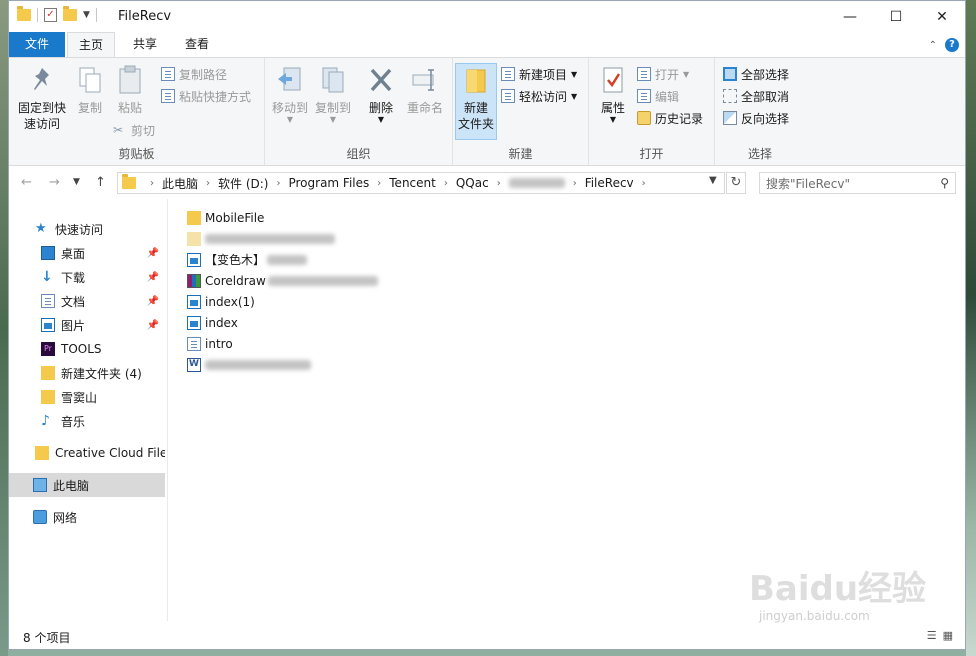 The height and width of the screenshot is (656, 976). I want to click on nav-network: 网络, so click(87, 517).